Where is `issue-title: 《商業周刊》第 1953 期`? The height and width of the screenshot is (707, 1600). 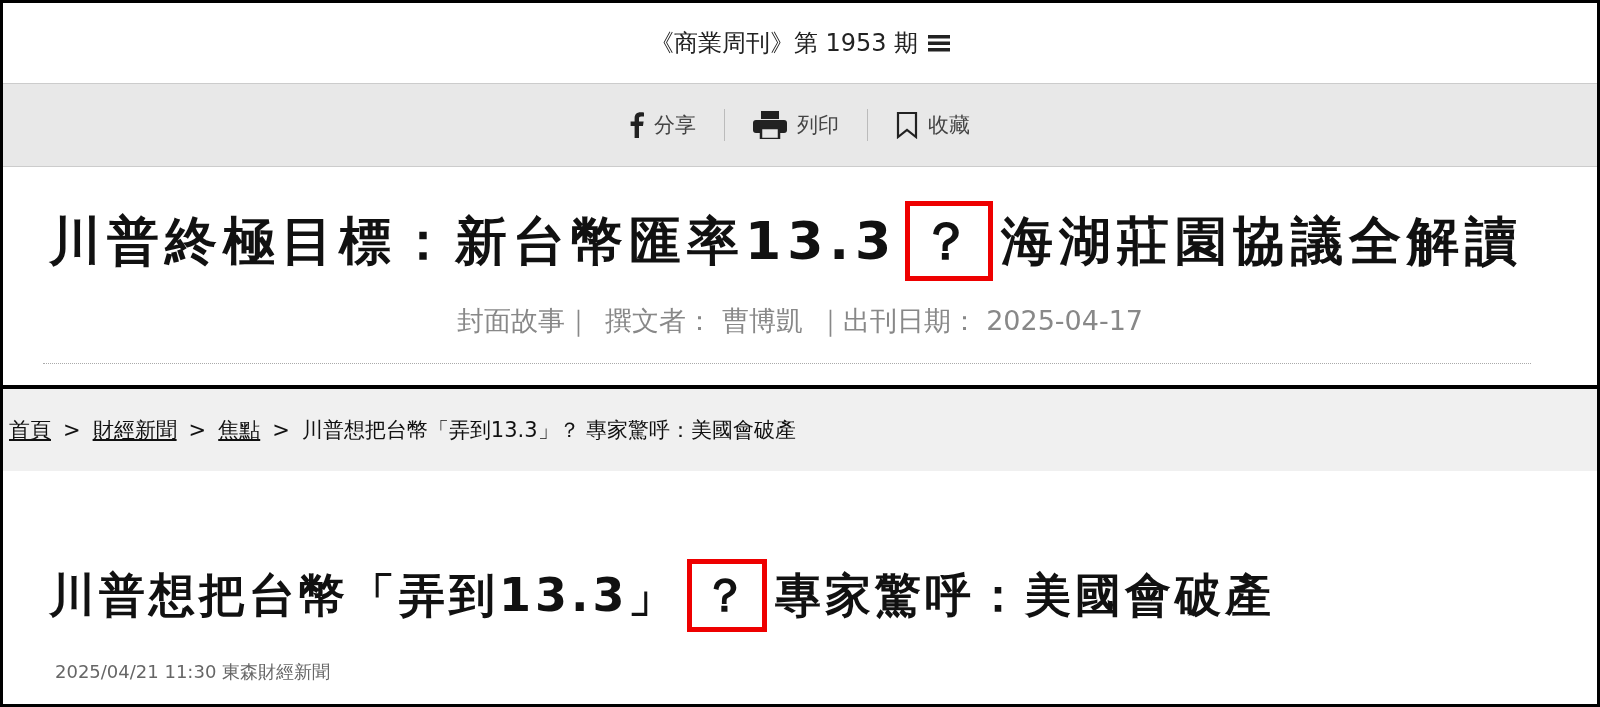 issue-title: 《商業周刊》第 1953 期 is located at coordinates (784, 43).